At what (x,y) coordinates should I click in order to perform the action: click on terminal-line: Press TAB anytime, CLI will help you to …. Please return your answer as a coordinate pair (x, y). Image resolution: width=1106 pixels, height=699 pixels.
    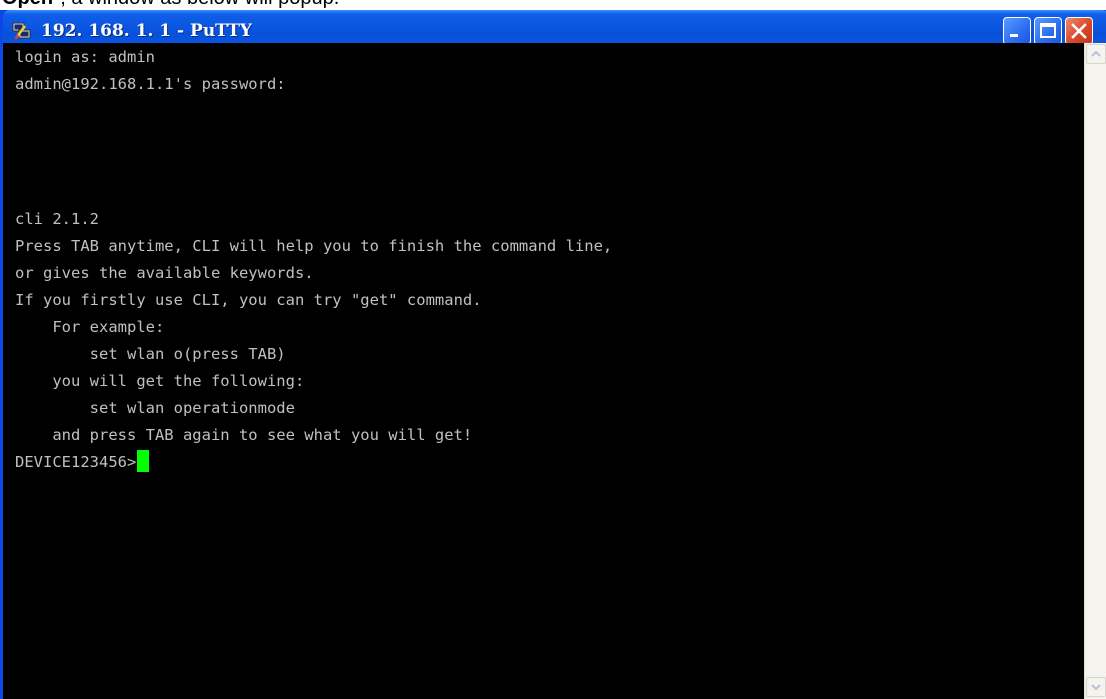
    Looking at the image, I should click on (314, 246).